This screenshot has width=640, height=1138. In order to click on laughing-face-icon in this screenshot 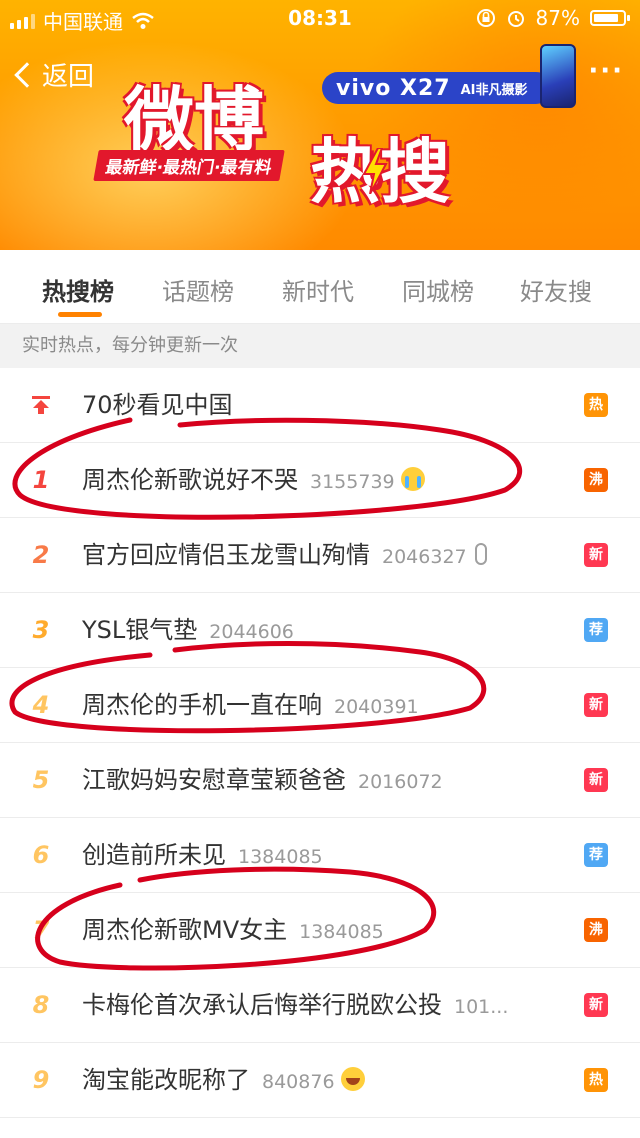, I will do `click(352, 1079)`.